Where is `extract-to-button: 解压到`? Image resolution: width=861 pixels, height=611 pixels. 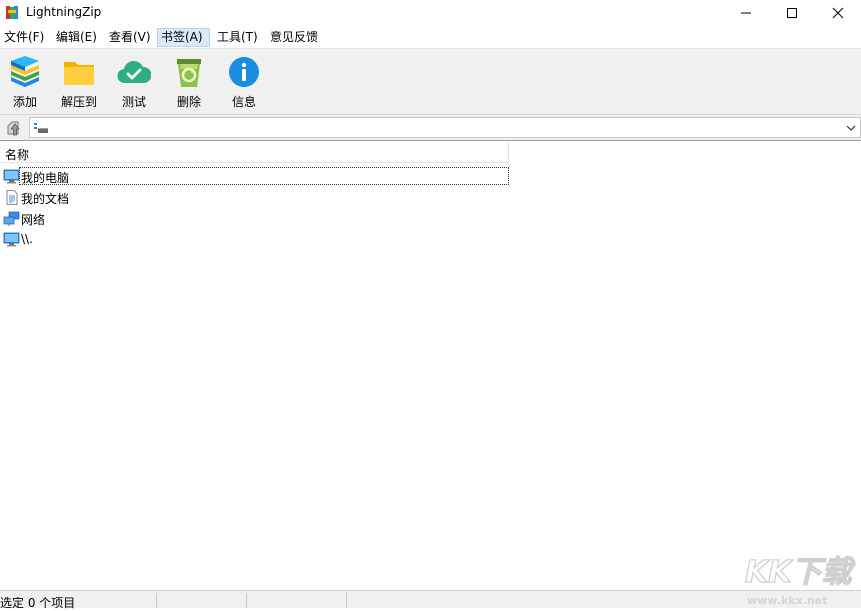
extract-to-button: 解压到 is located at coordinates (79, 82).